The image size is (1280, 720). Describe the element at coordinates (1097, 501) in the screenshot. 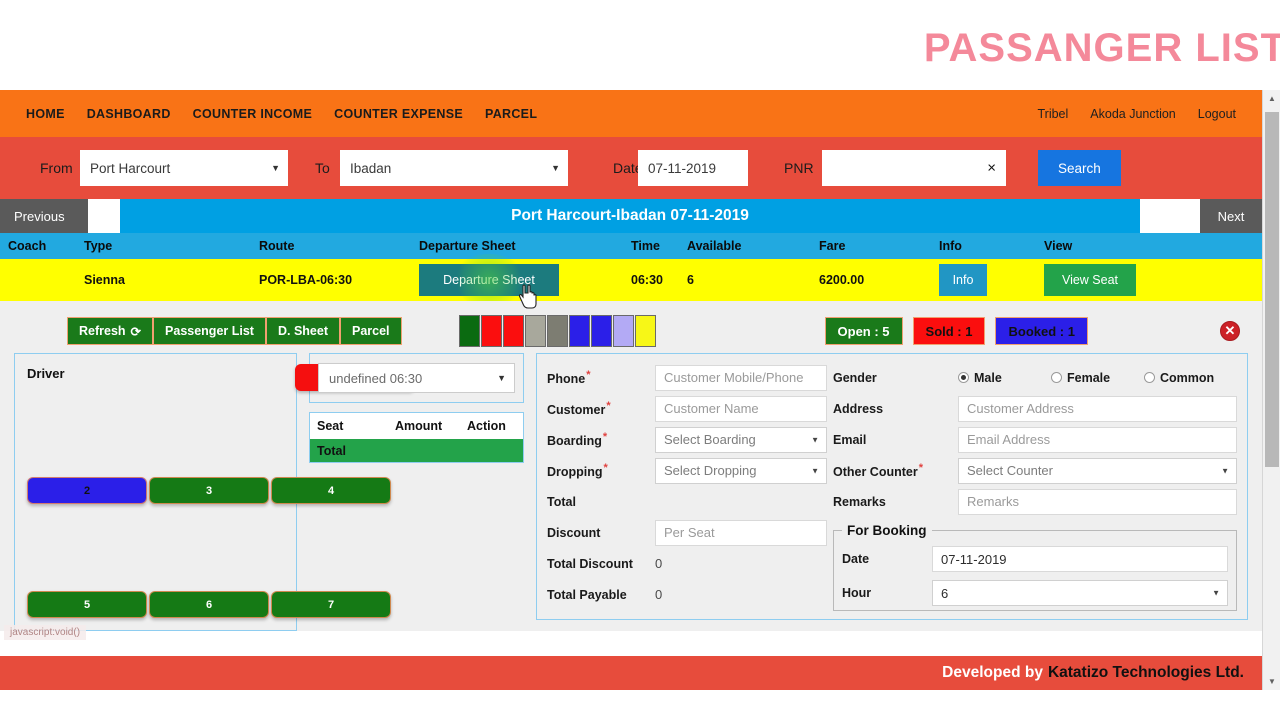

I see `remarks-input: Remarks` at that location.